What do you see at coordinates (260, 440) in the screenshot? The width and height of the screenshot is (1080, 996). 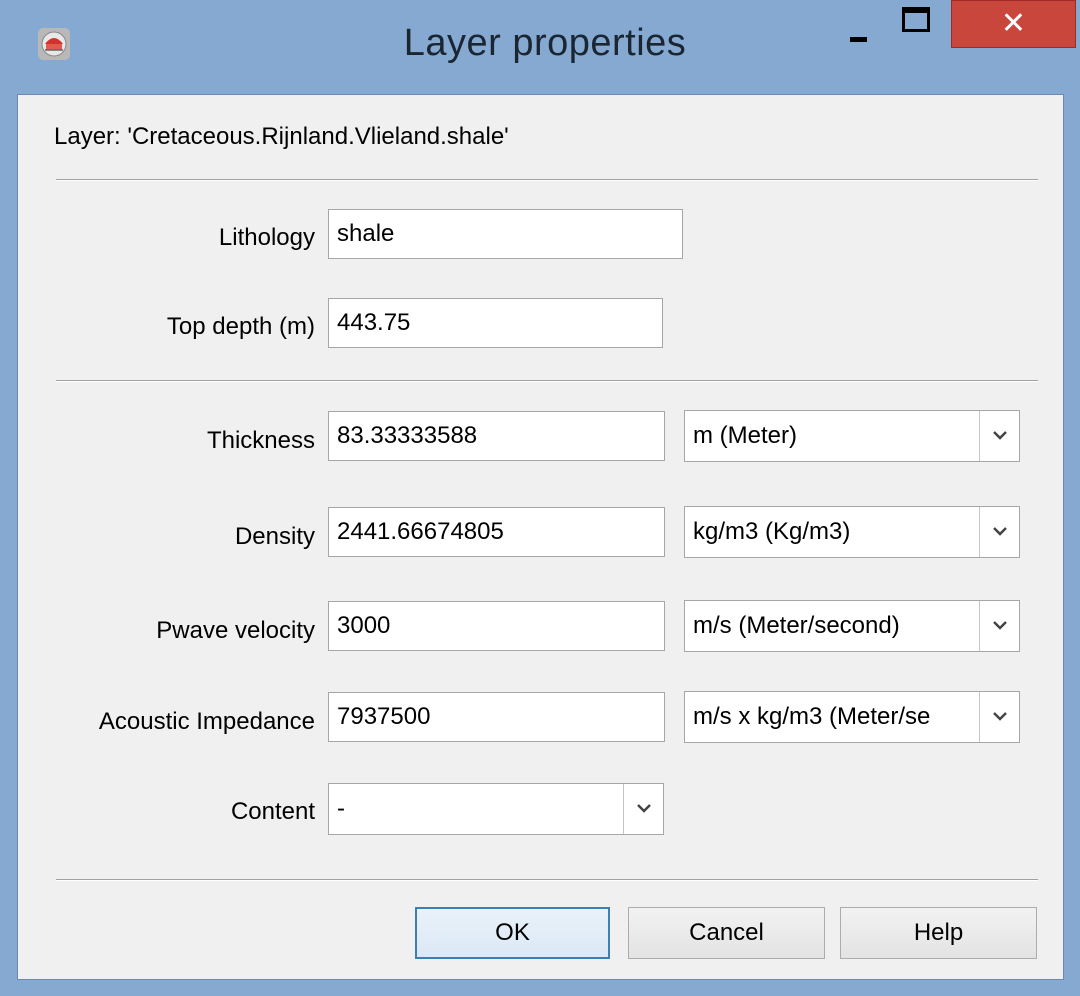 I see `thickness-label: Thickness` at bounding box center [260, 440].